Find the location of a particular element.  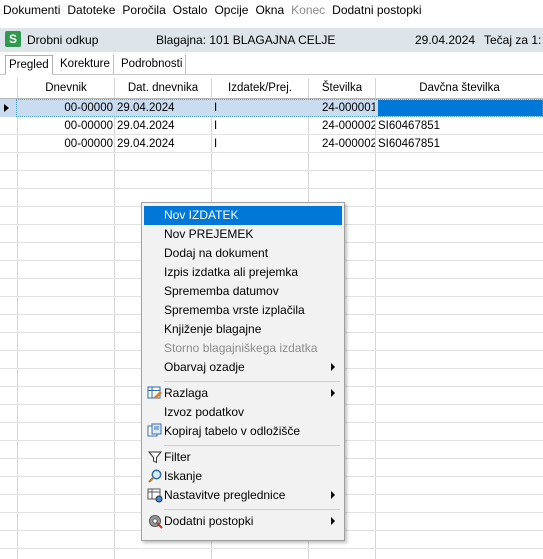

search-icon is located at coordinates (155, 476).